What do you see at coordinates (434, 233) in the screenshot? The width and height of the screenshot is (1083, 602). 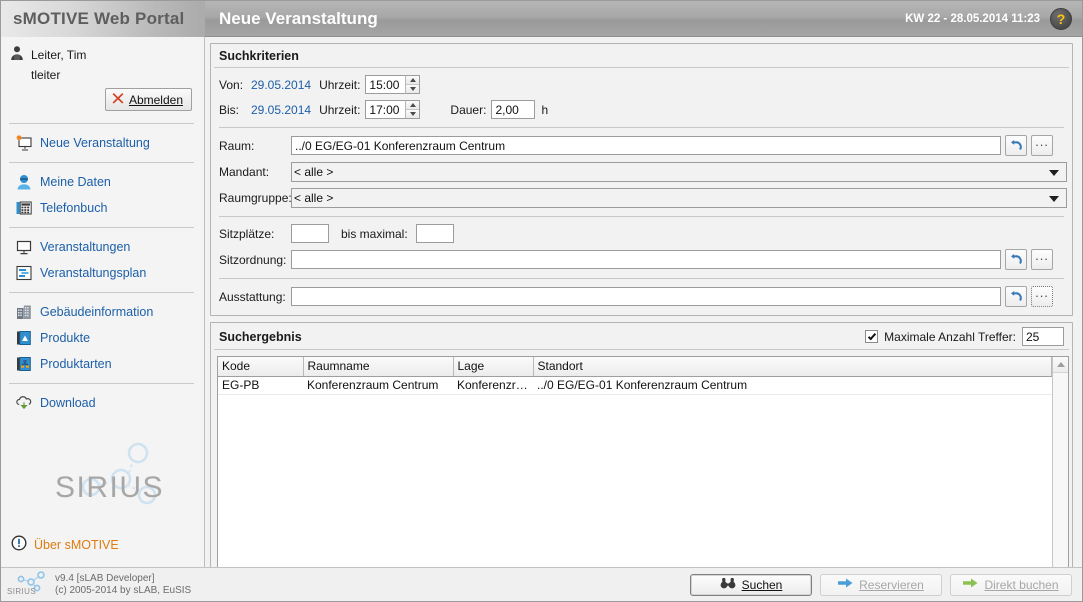 I see `bis-maximal-input` at bounding box center [434, 233].